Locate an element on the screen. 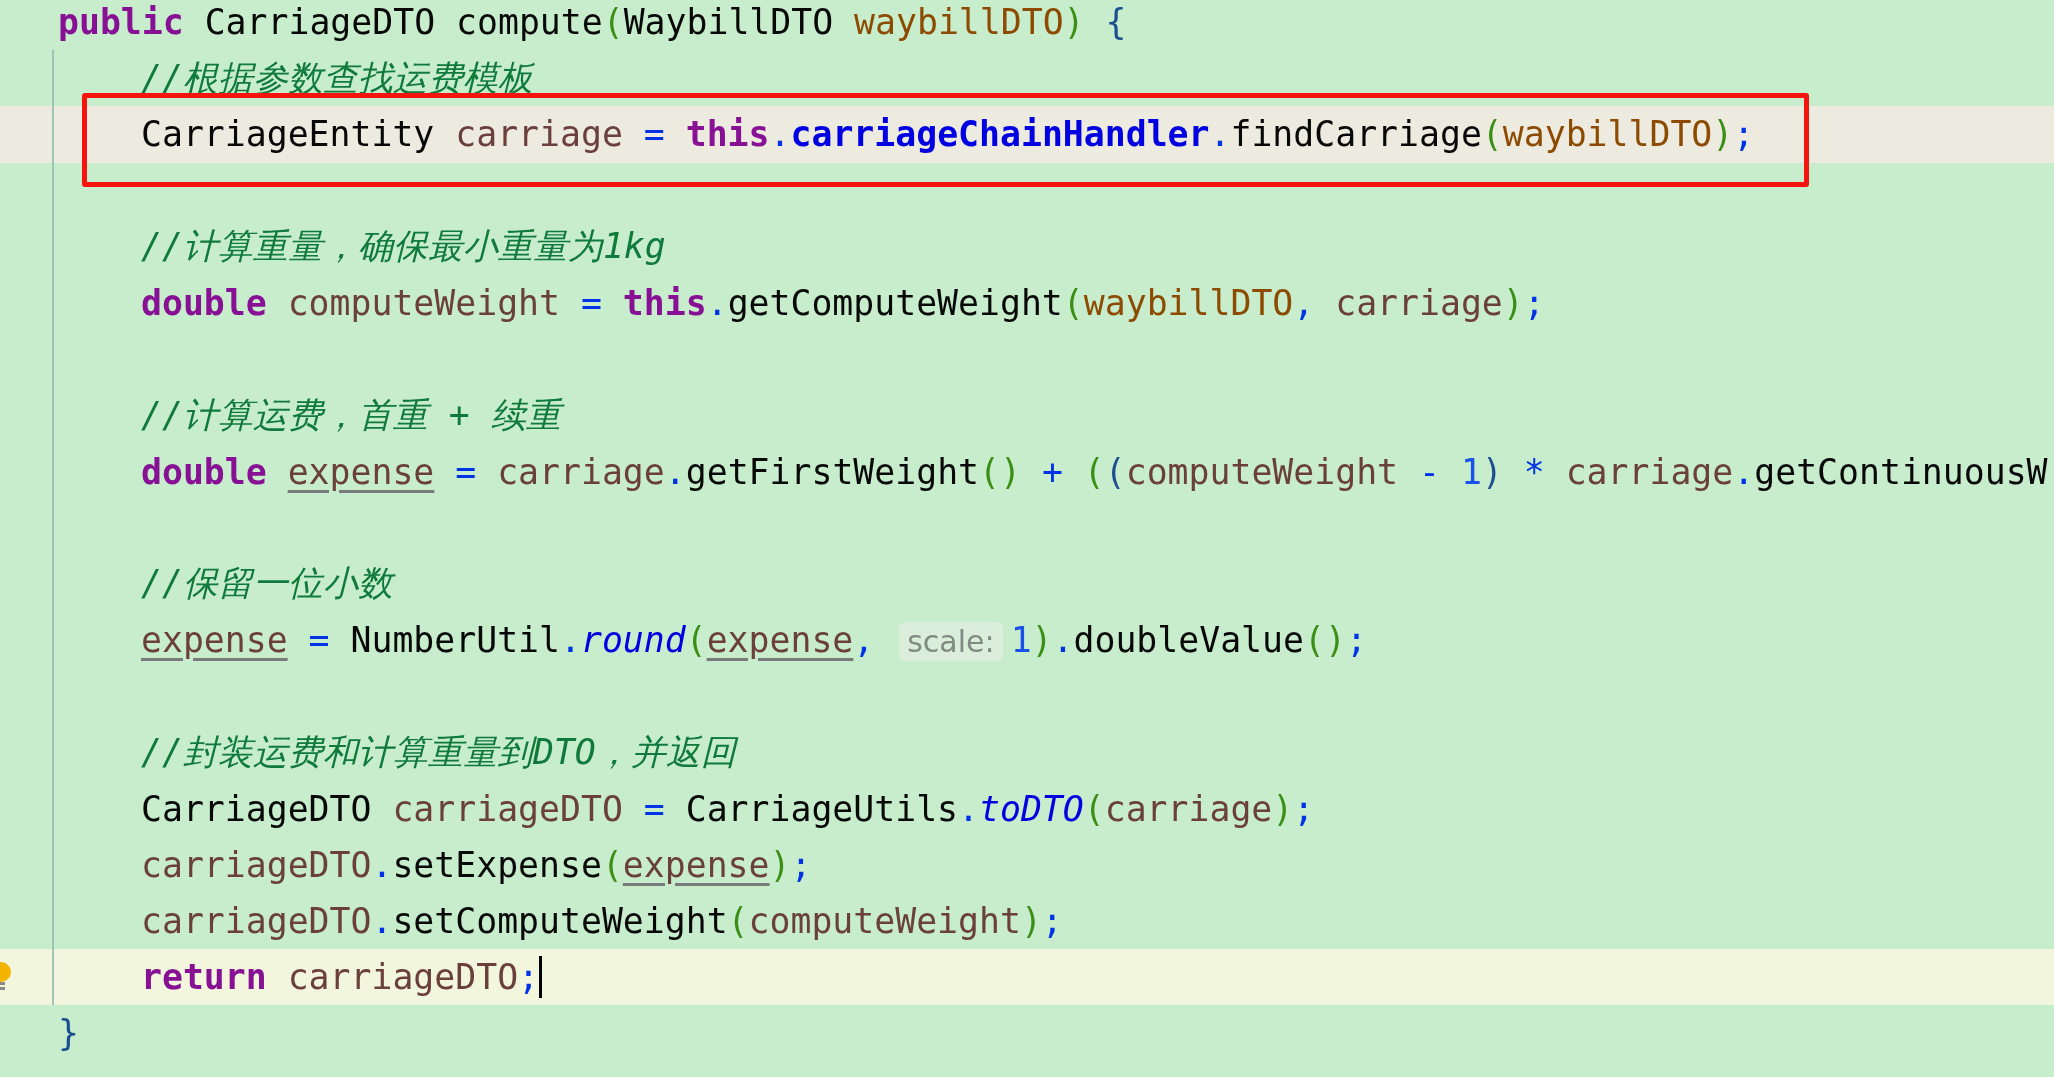  code-line: CarriageEntity carriage = this.carriageChainHandler.findCarriage(waybillDTO); is located at coordinates (948, 134).